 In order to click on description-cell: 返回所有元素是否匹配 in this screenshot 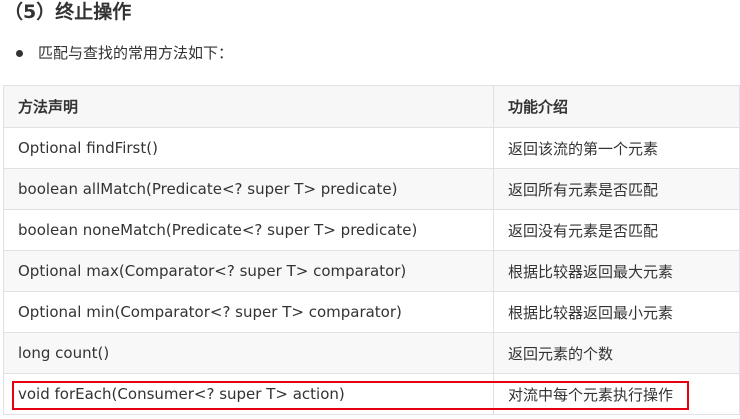, I will do `click(616, 189)`.